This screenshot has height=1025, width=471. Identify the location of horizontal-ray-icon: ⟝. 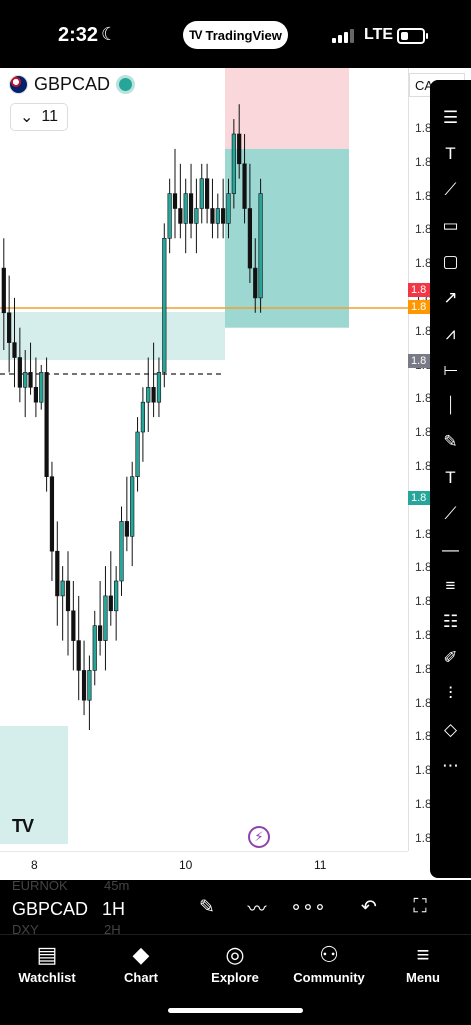
(450, 370).